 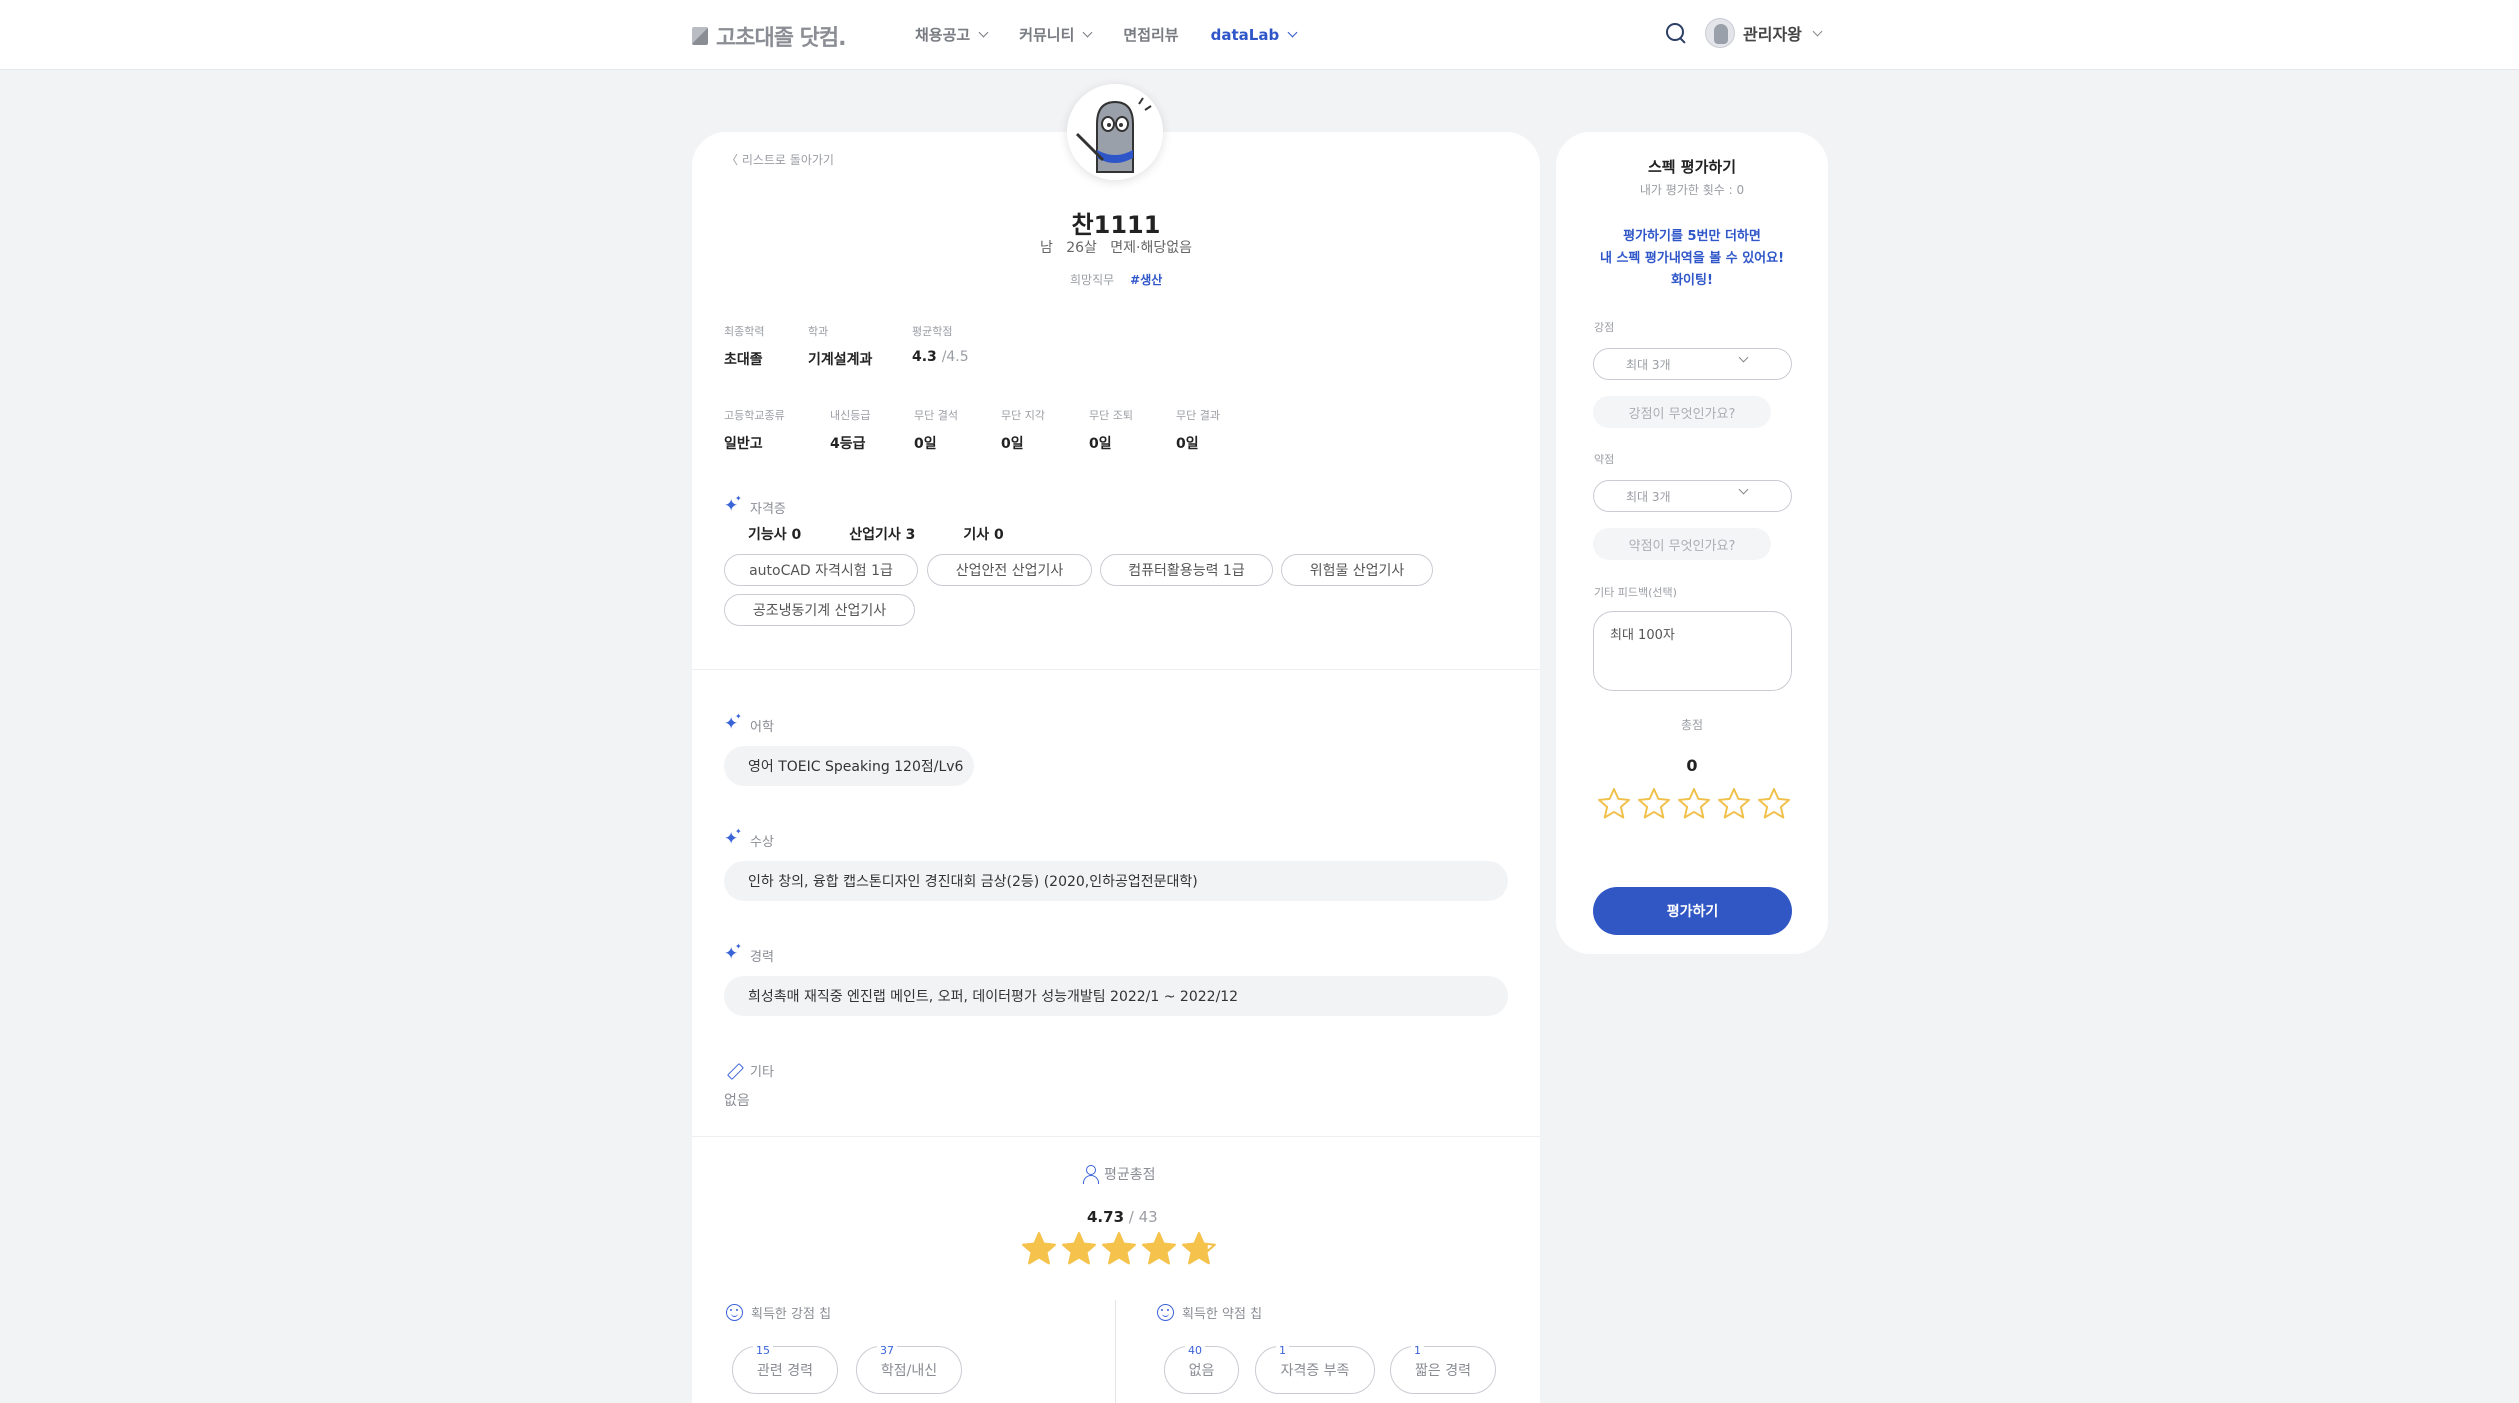 I want to click on field-label: 무단 지각, so click(x=1023, y=415).